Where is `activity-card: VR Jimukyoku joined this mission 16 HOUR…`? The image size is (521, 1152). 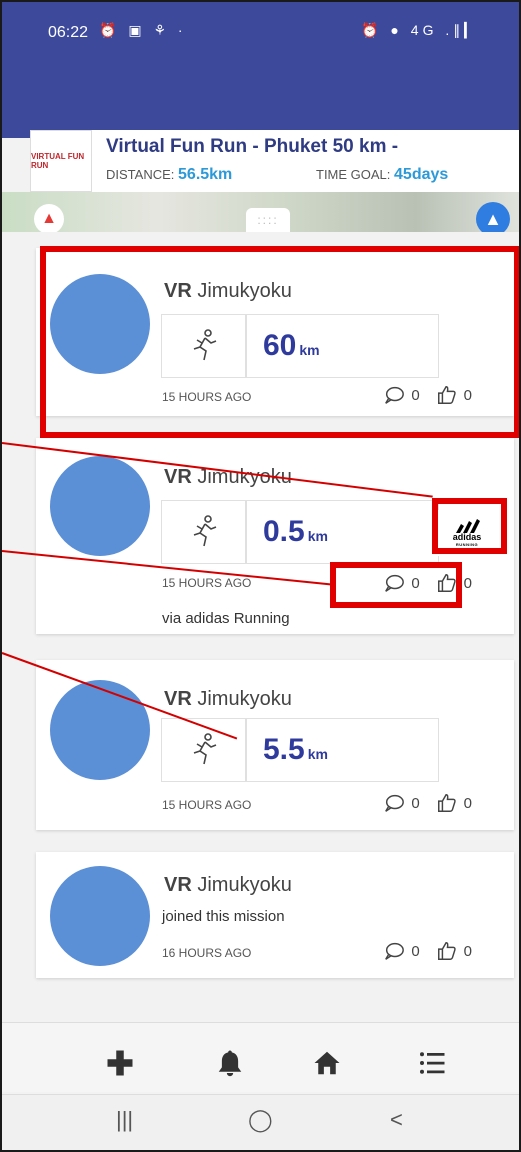 activity-card: VR Jimukyoku joined this mission 16 HOUR… is located at coordinates (275, 915).